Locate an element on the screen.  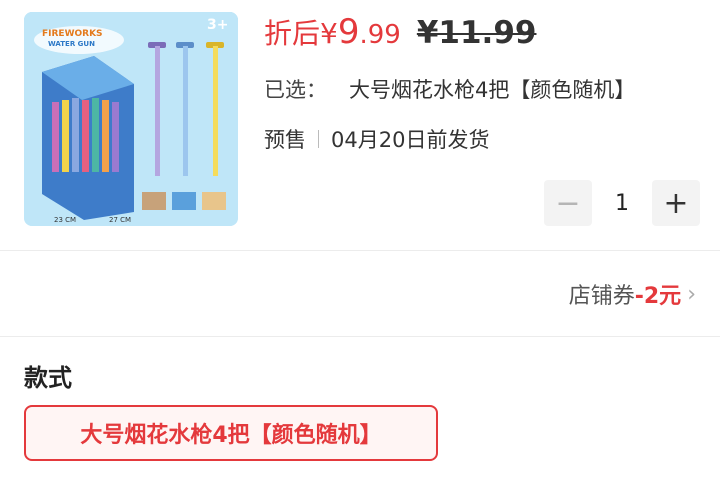
selected-spec-row: 已选： 大号烟花水枪4把【颜色随机】 is located at coordinates (449, 89).